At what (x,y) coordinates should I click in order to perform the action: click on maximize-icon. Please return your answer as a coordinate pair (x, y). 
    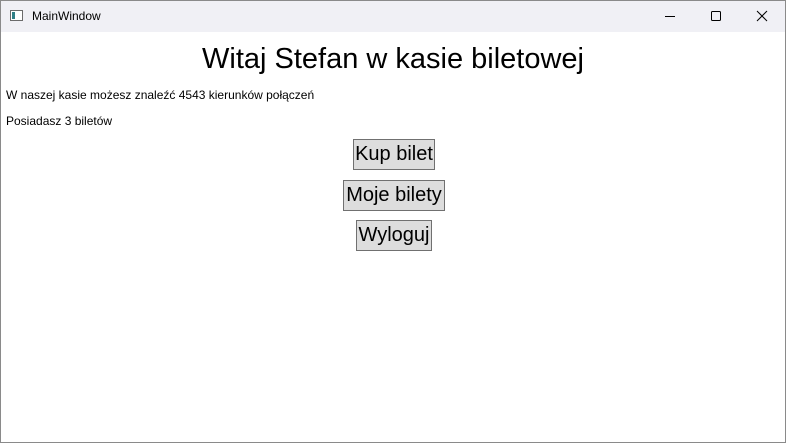
    Looking at the image, I should click on (716, 16).